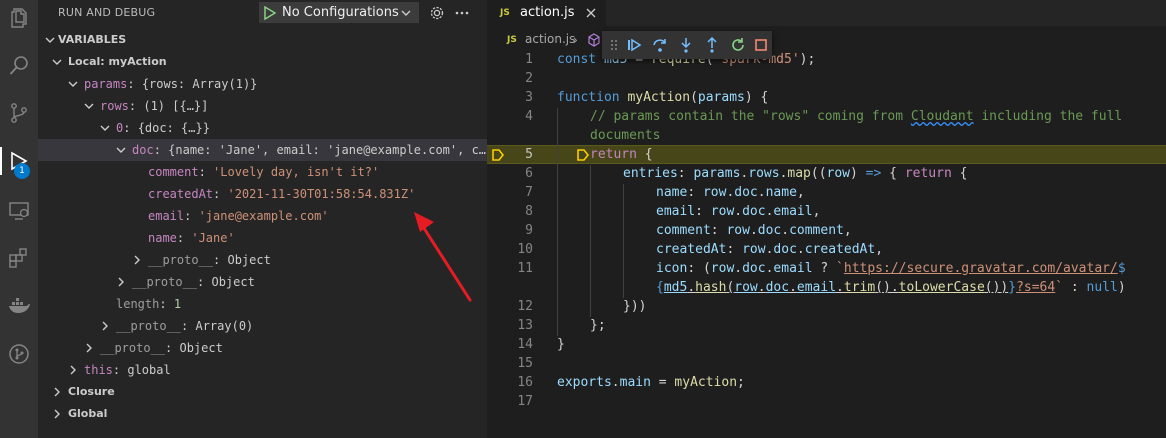 Image resolution: width=1166 pixels, height=438 pixels. What do you see at coordinates (635, 306) in the screenshot?
I see `code-line-12: }))` at bounding box center [635, 306].